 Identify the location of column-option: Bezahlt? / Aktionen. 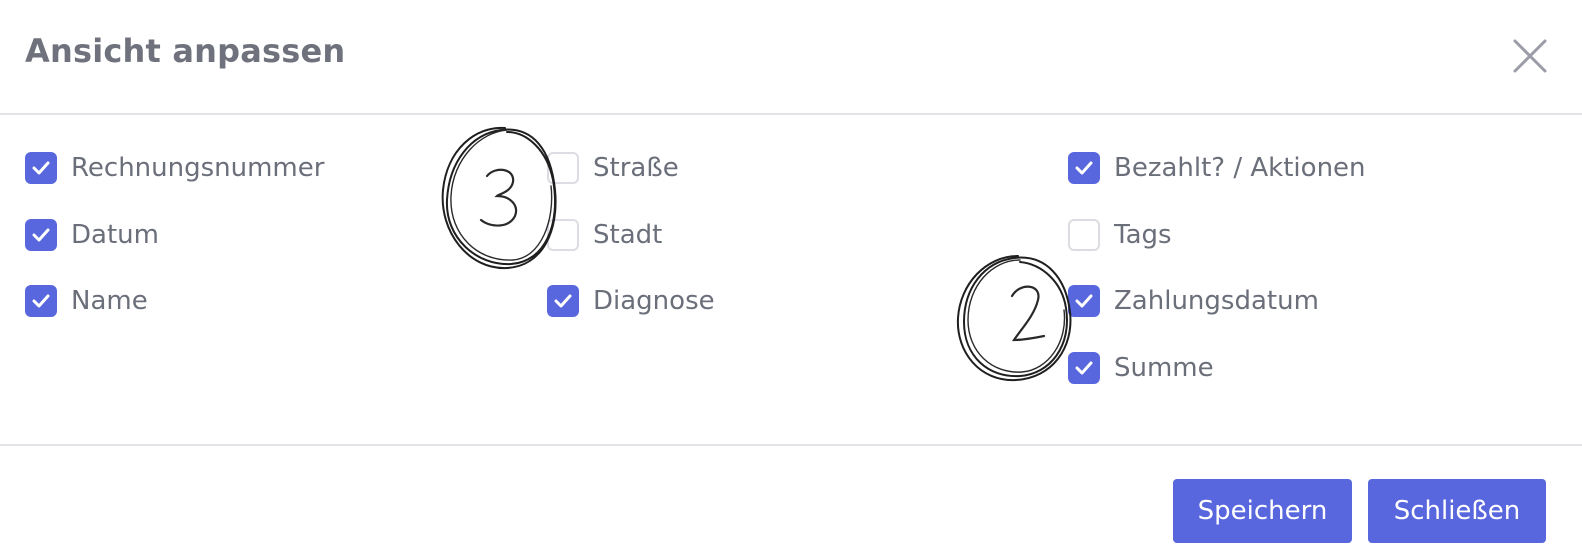
(1217, 168).